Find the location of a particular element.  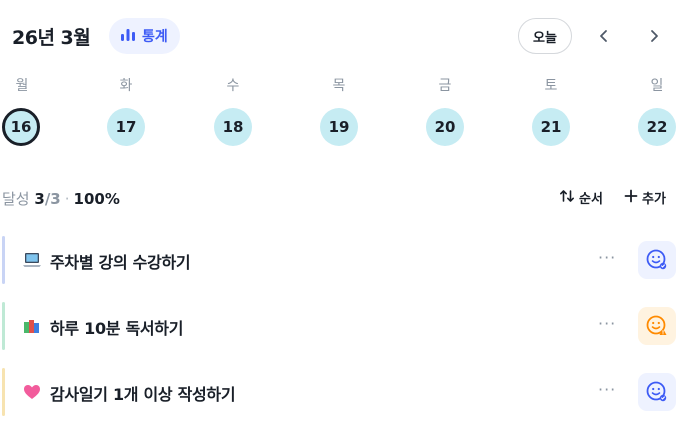

month-title: 26년 3월 is located at coordinates (51, 38).